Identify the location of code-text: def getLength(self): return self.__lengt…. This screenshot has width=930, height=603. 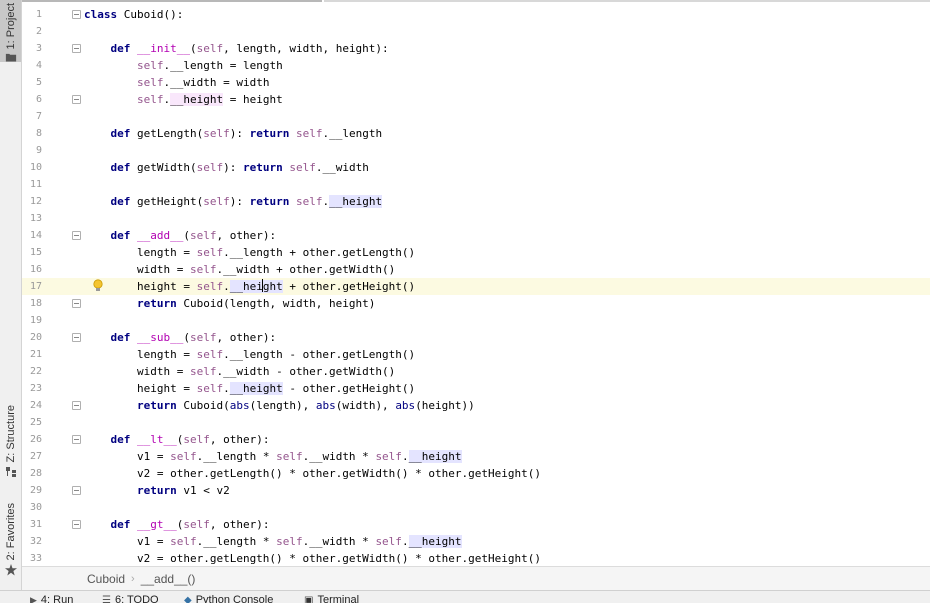
(233, 133).